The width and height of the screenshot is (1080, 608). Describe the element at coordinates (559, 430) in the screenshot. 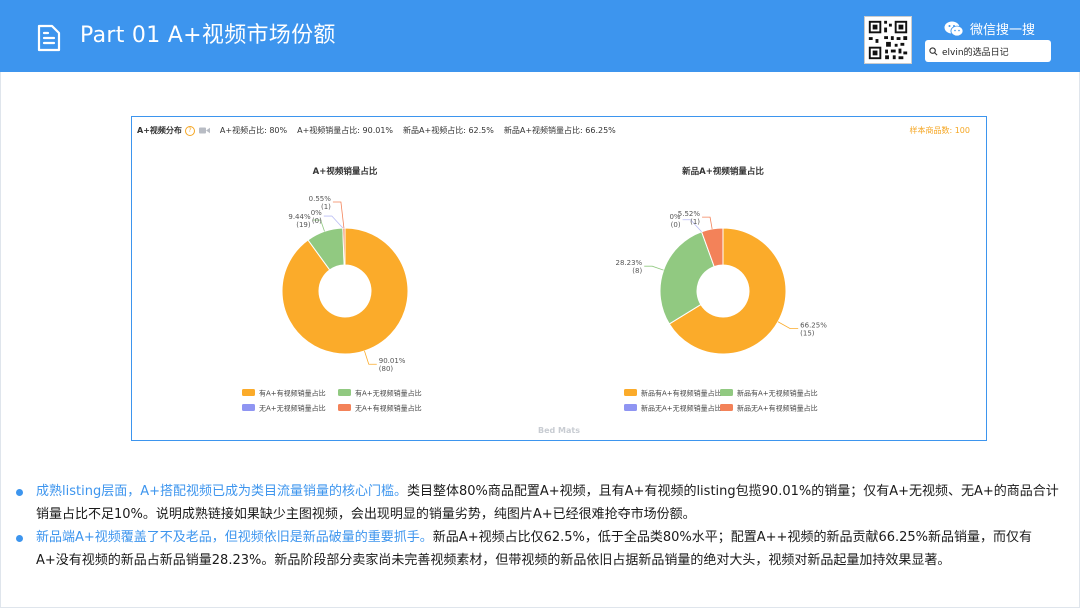

I see `watermark: Bed Mats` at that location.